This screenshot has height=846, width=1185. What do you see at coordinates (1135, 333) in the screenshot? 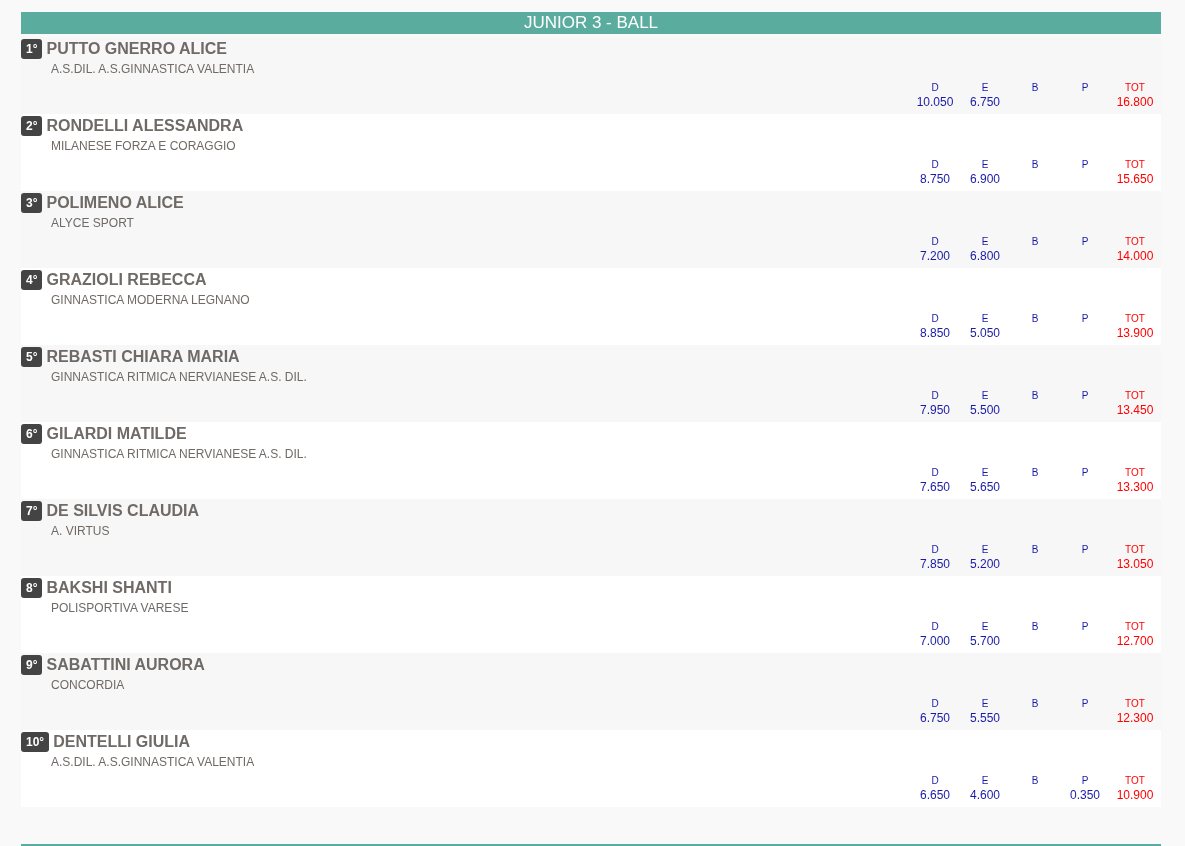
I see `score-value: 13.900` at bounding box center [1135, 333].